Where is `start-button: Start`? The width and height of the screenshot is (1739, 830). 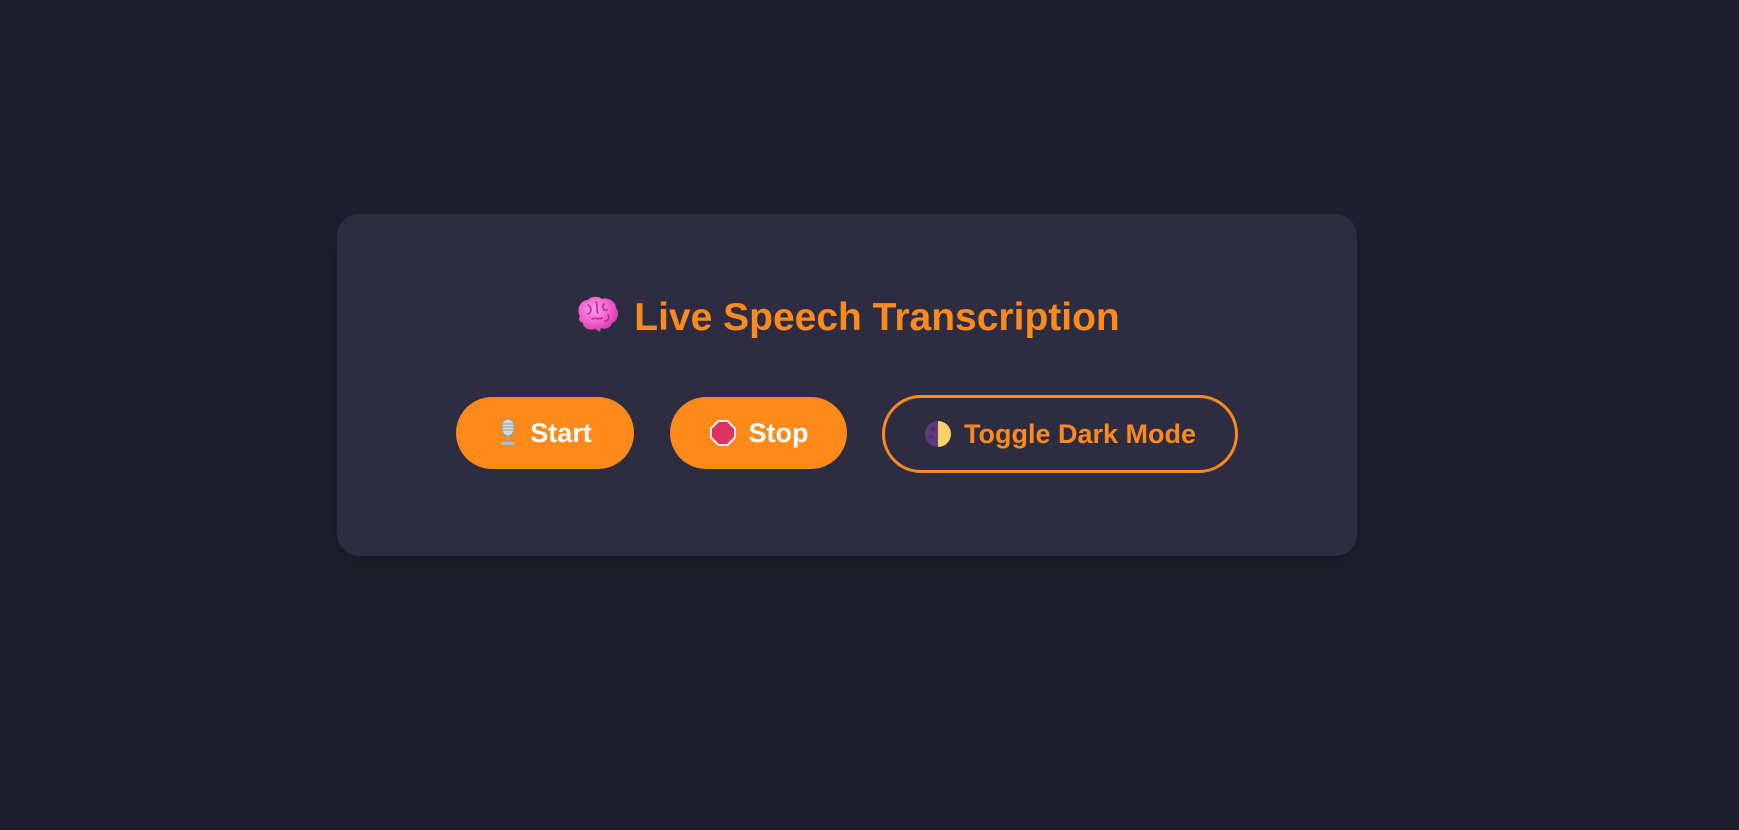 start-button: Start is located at coordinates (545, 433).